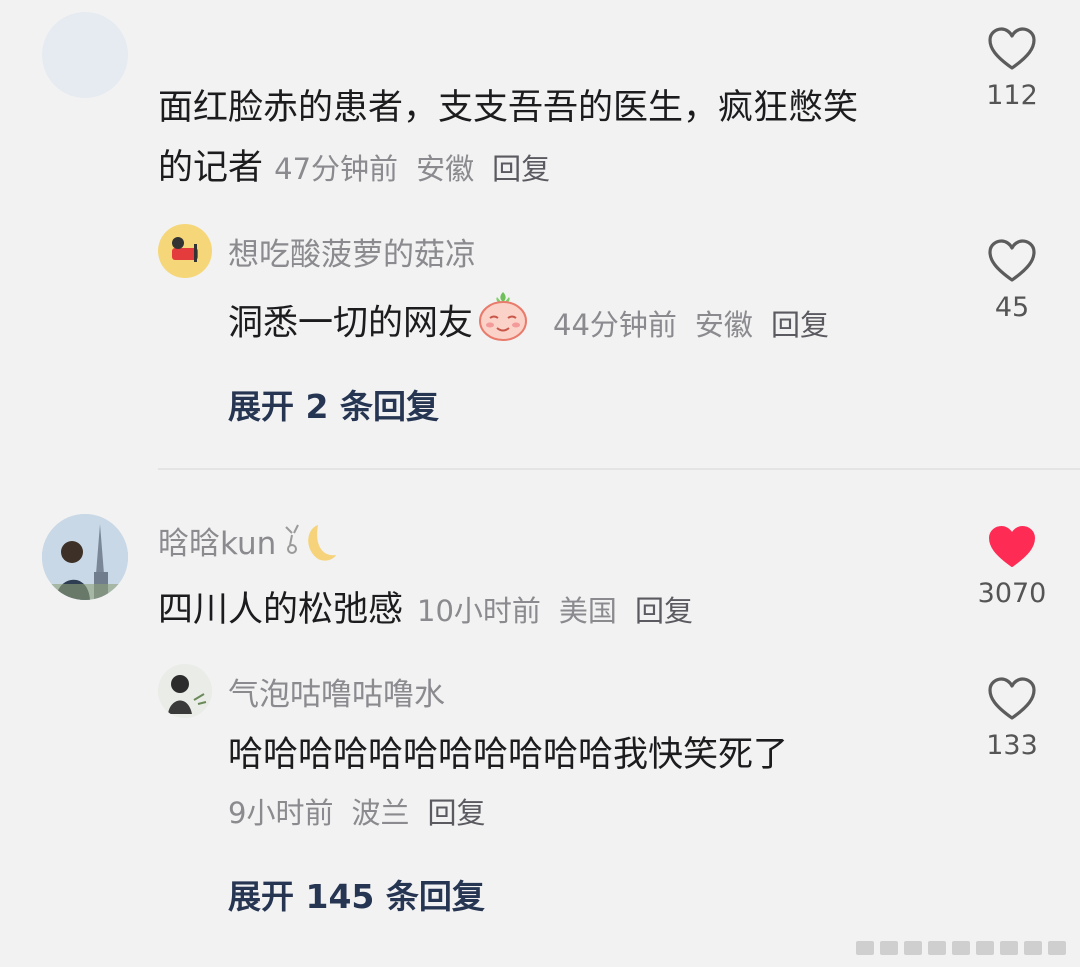 Image resolution: width=1080 pixels, height=967 pixels. Describe the element at coordinates (412, 169) in the screenshot. I see `comment-meta: 47分钟前 安徽 回复` at that location.